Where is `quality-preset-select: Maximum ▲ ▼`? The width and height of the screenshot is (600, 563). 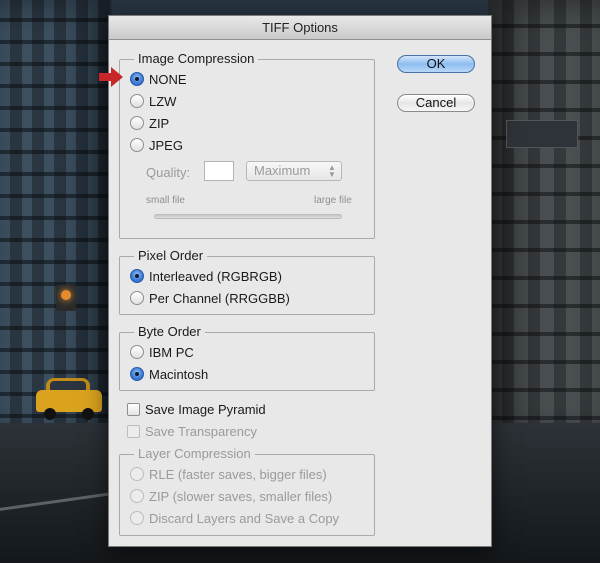
quality-preset-select: Maximum ▲ ▼ is located at coordinates (294, 171).